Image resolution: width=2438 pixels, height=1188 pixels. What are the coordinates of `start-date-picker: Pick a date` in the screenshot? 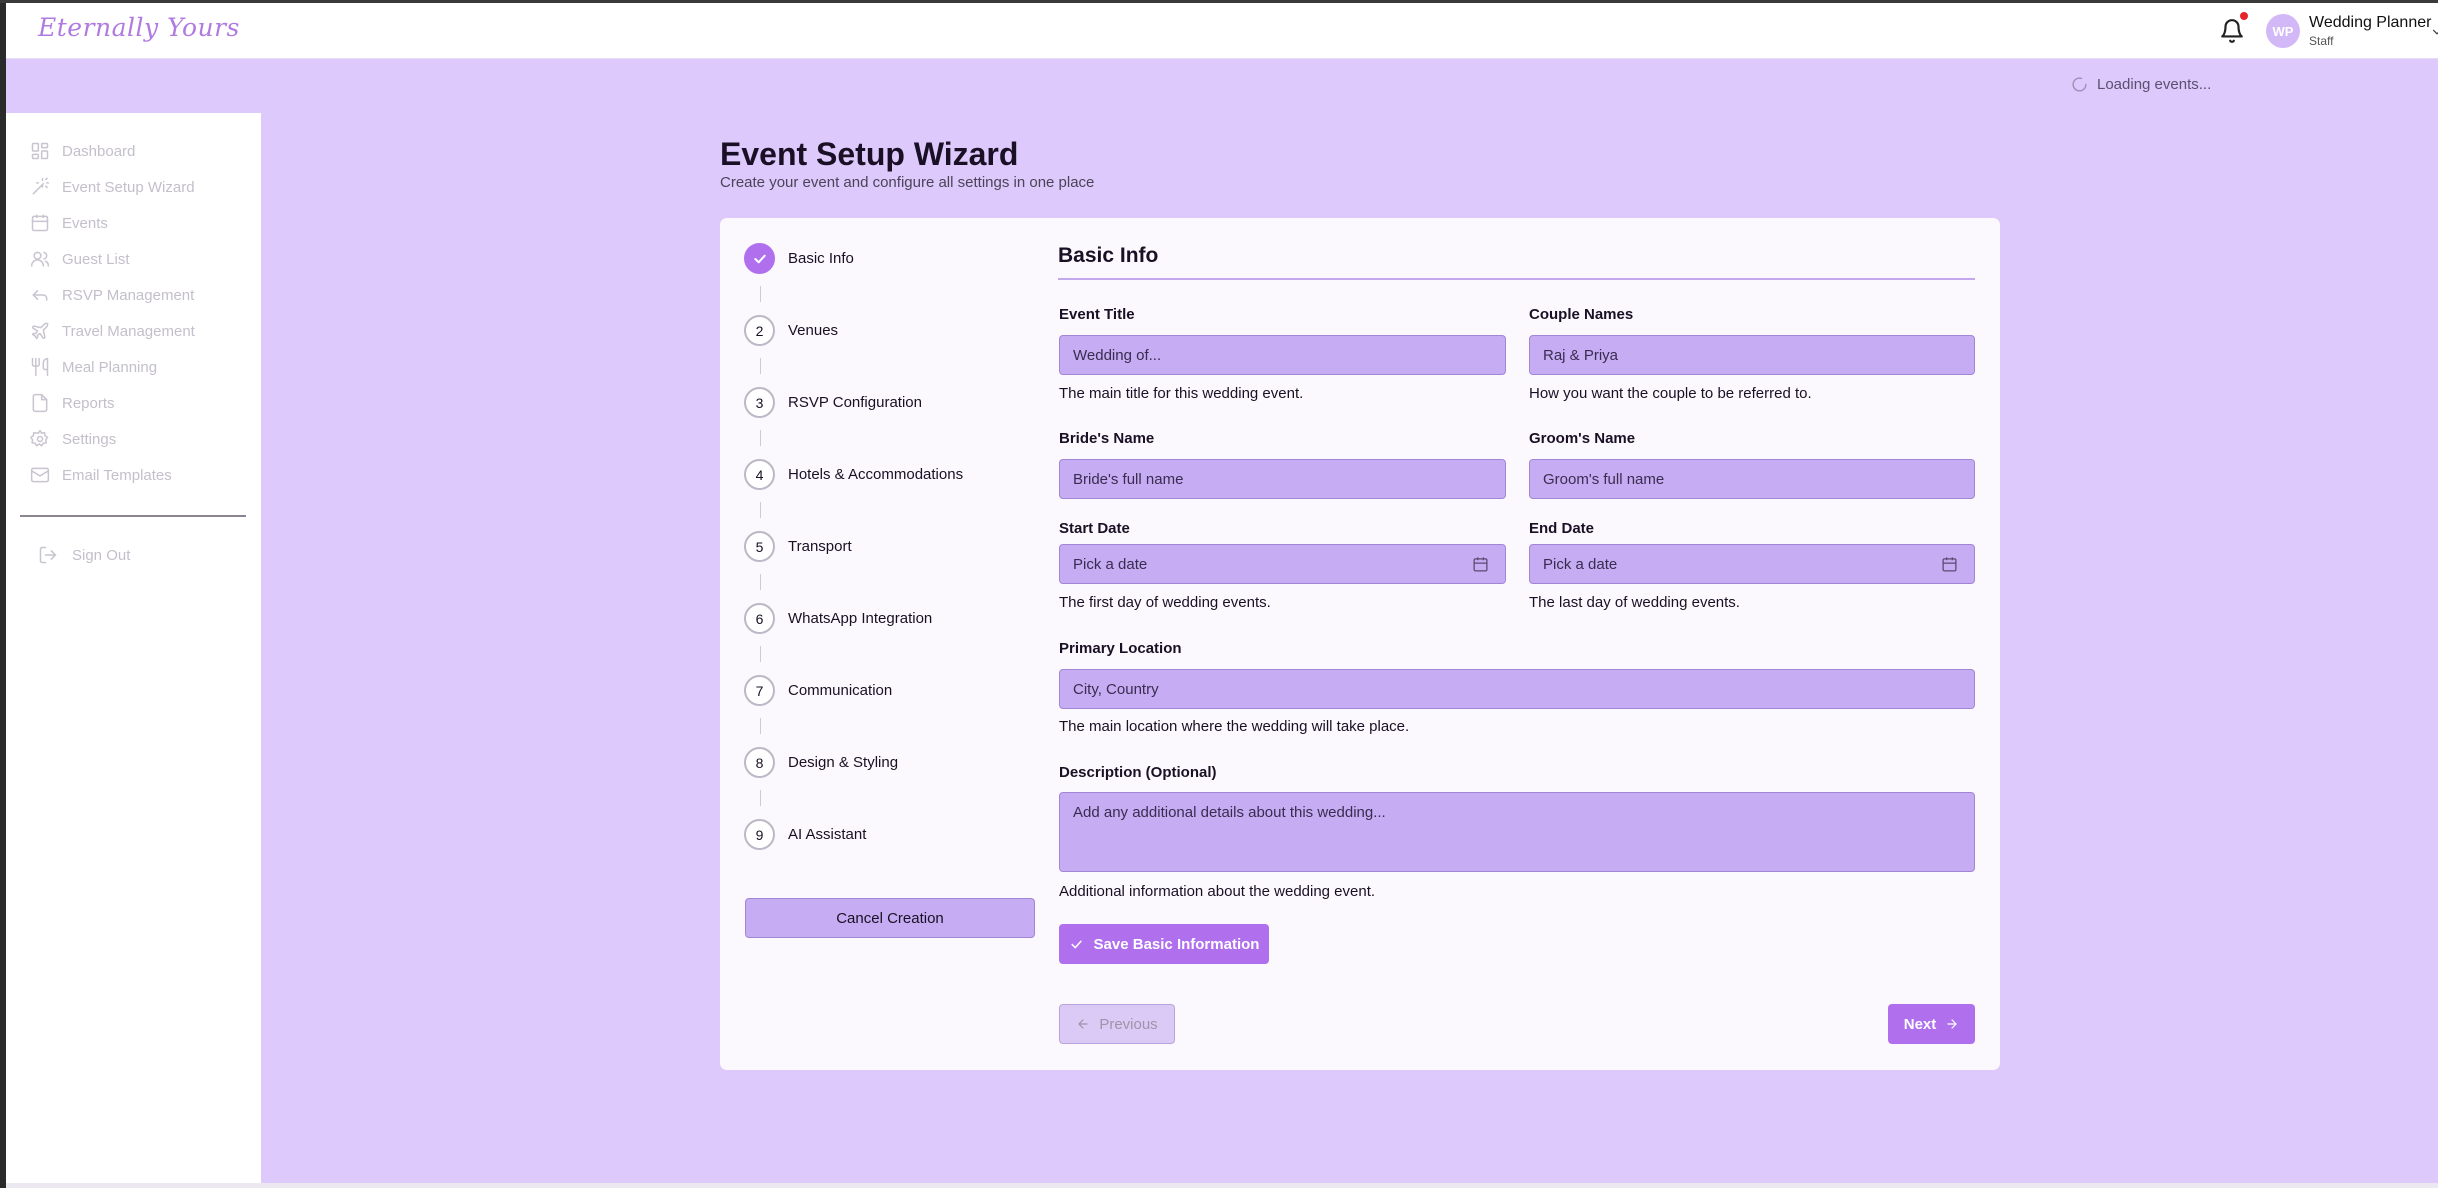 It's located at (1282, 564).